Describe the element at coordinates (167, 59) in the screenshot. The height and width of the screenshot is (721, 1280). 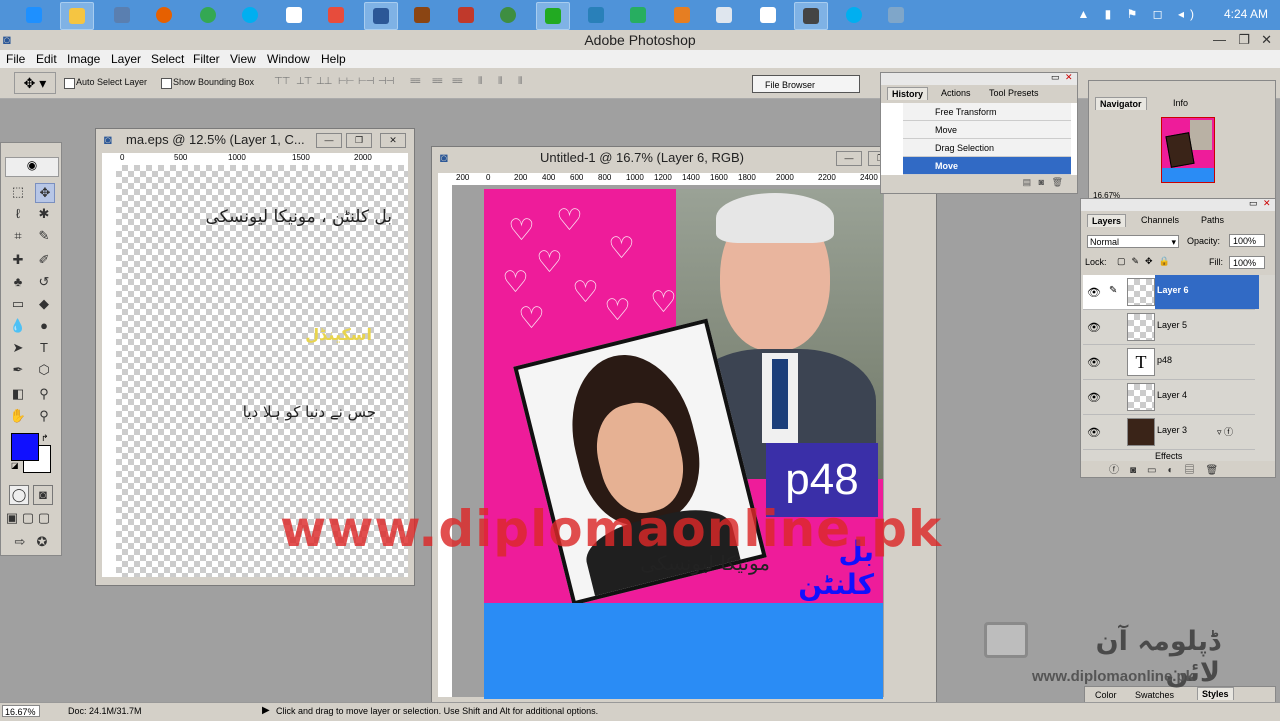
I see `menu-select: Select` at that location.